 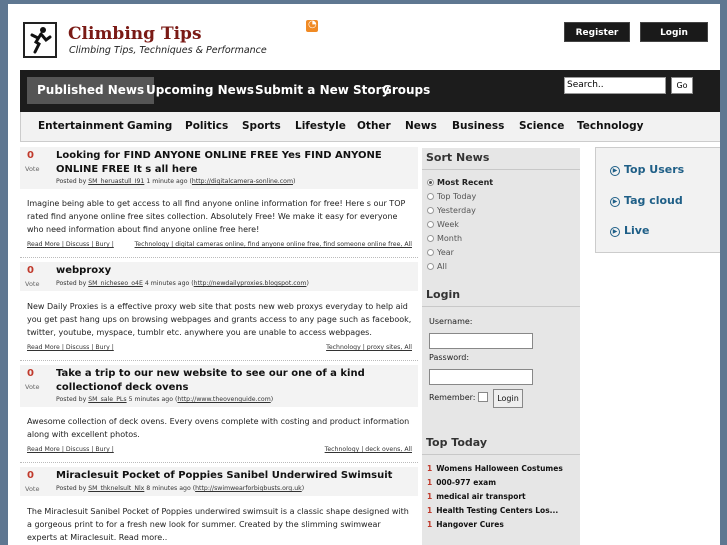 I want to click on category-technology: Technology, so click(x=610, y=126).